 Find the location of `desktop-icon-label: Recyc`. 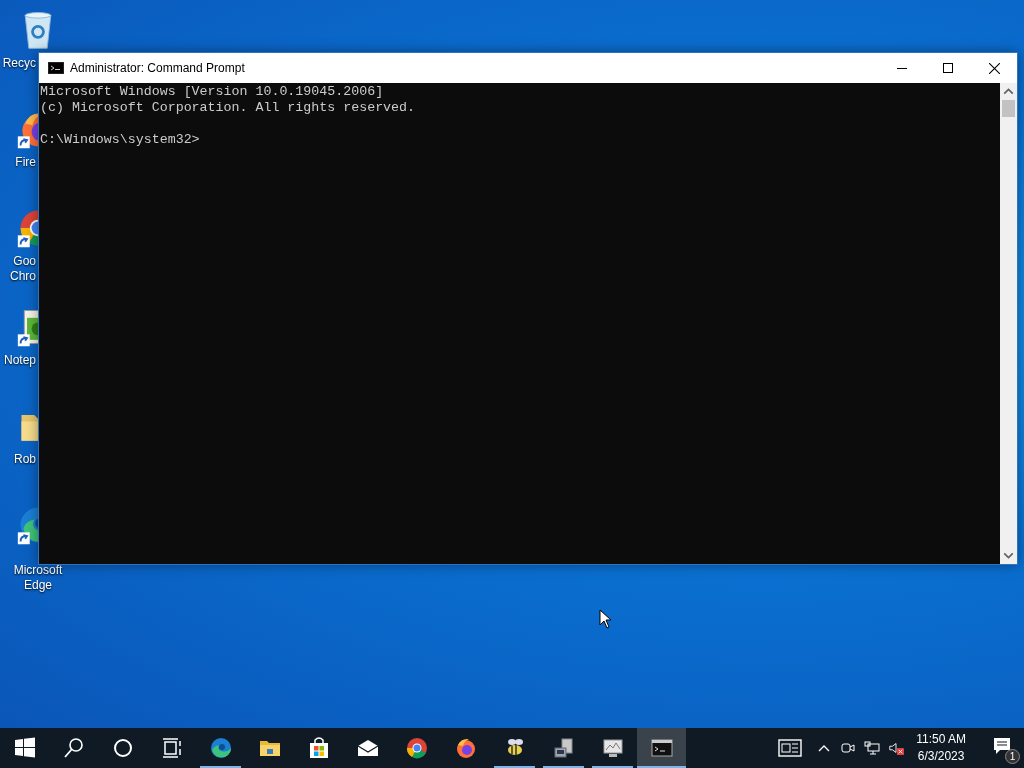

desktop-icon-label: Recyc is located at coordinates (19, 63).